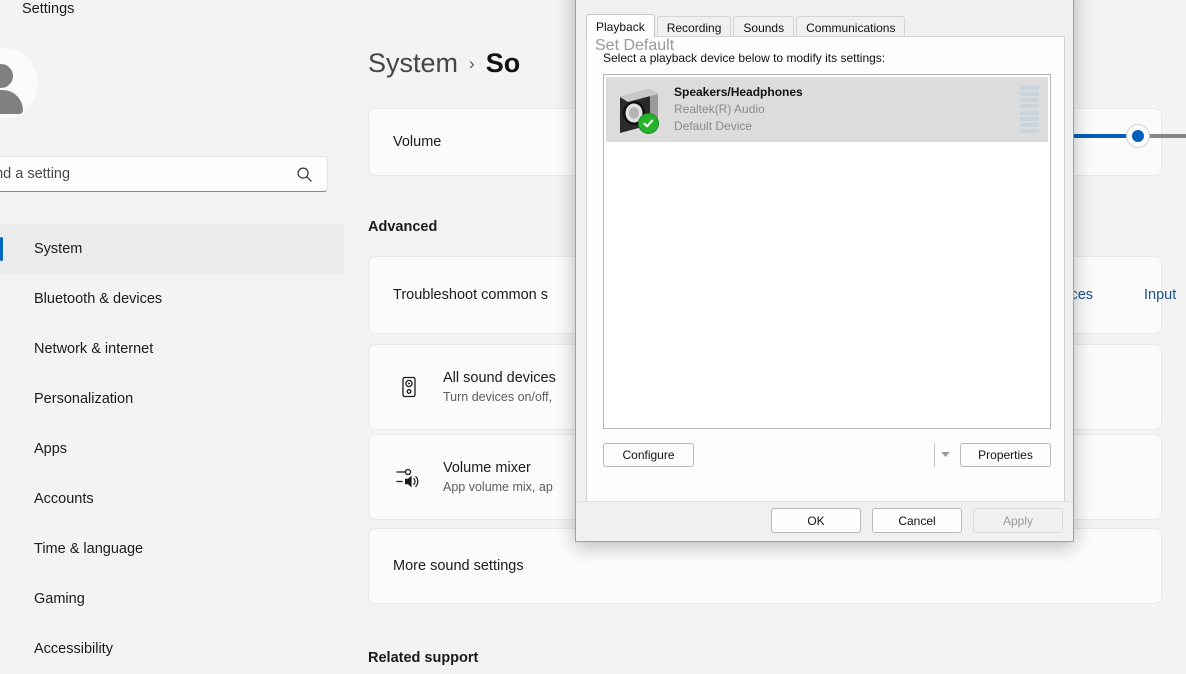 Image resolution: width=1186 pixels, height=674 pixels. What do you see at coordinates (98, 299) in the screenshot?
I see `sidebar-item-label: Bluetooth & devices` at bounding box center [98, 299].